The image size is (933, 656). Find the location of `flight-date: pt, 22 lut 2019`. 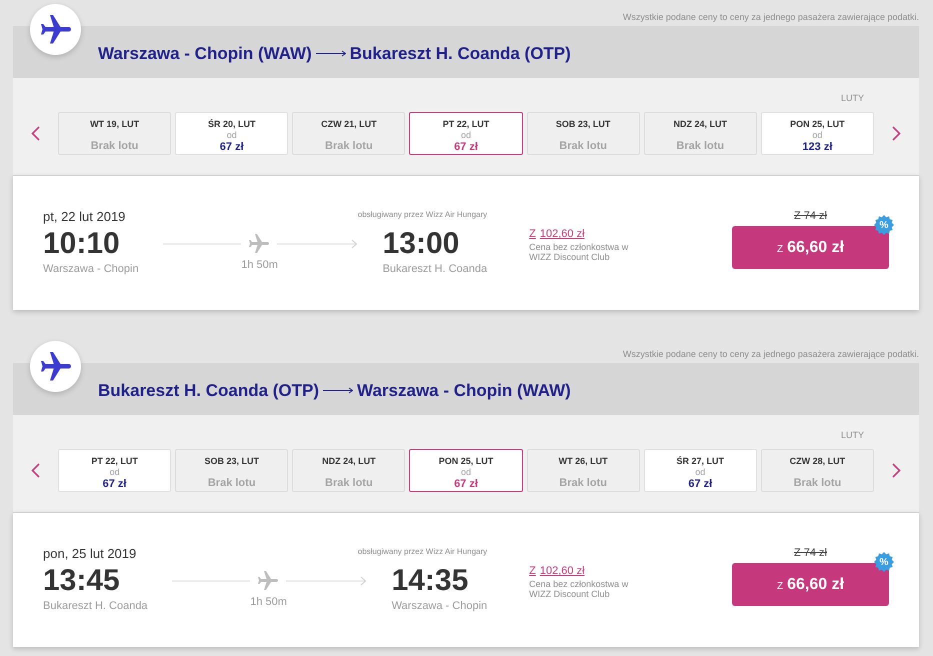

flight-date: pt, 22 lut 2019 is located at coordinates (84, 217).